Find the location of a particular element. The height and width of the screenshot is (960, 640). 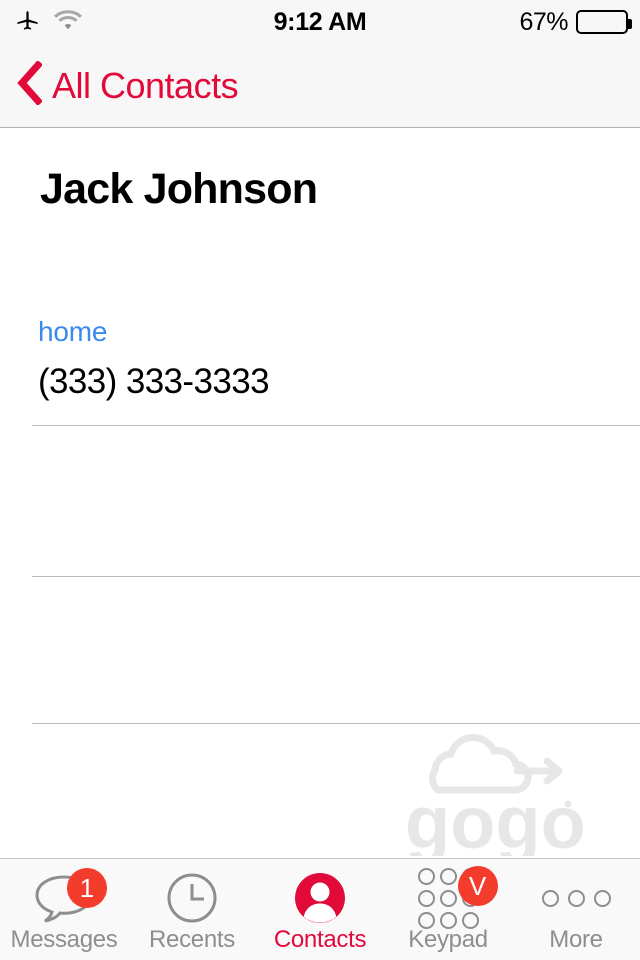

tab-recents: Recents is located at coordinates (192, 909).